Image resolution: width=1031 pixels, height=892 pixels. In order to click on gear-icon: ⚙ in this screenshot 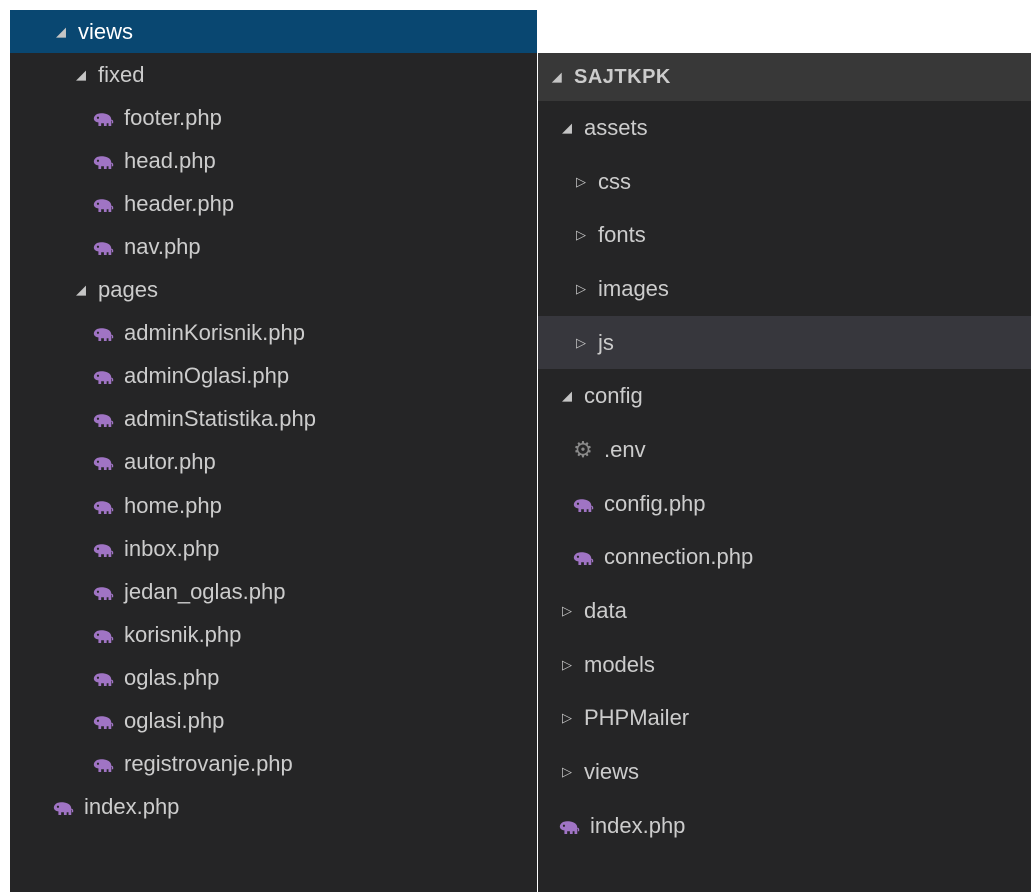, I will do `click(583, 449)`.